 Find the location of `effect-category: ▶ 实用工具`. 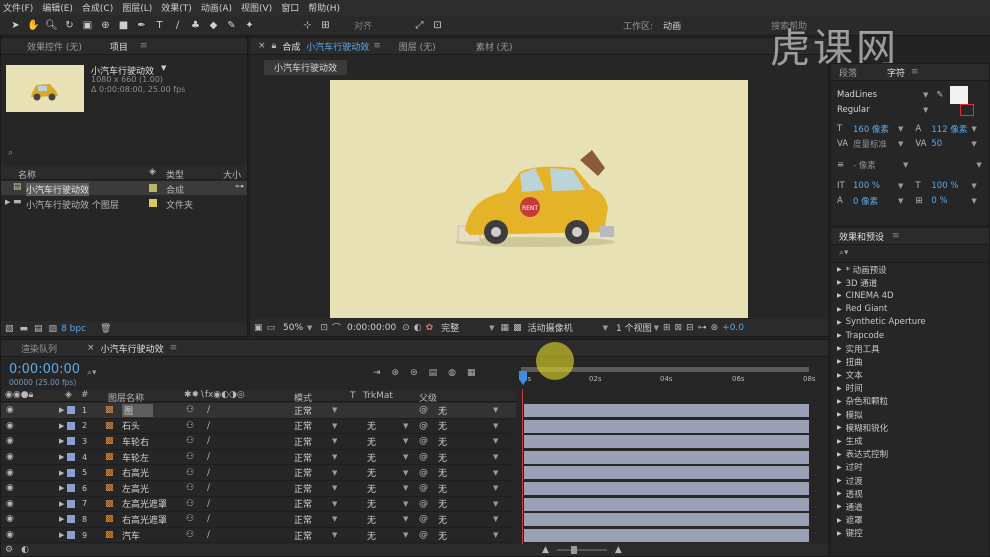

effect-category: ▶ 实用工具 is located at coordinates (910, 348).